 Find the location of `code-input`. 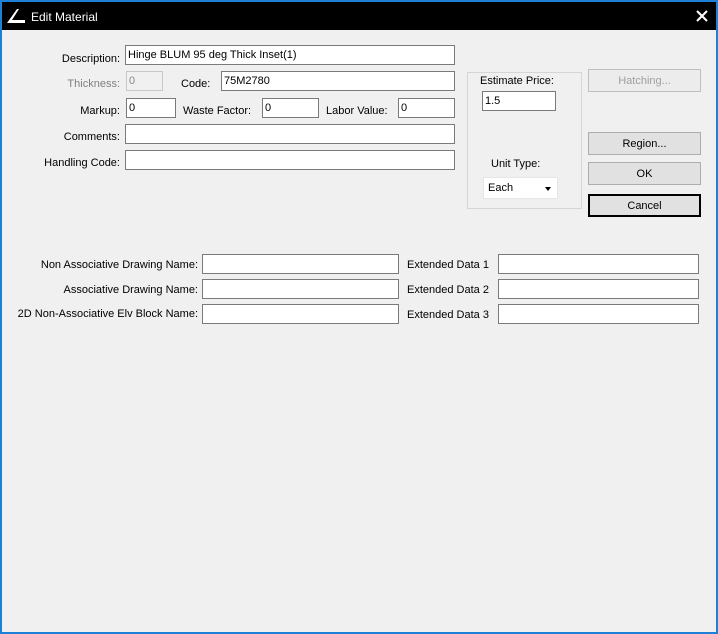

code-input is located at coordinates (338, 81).